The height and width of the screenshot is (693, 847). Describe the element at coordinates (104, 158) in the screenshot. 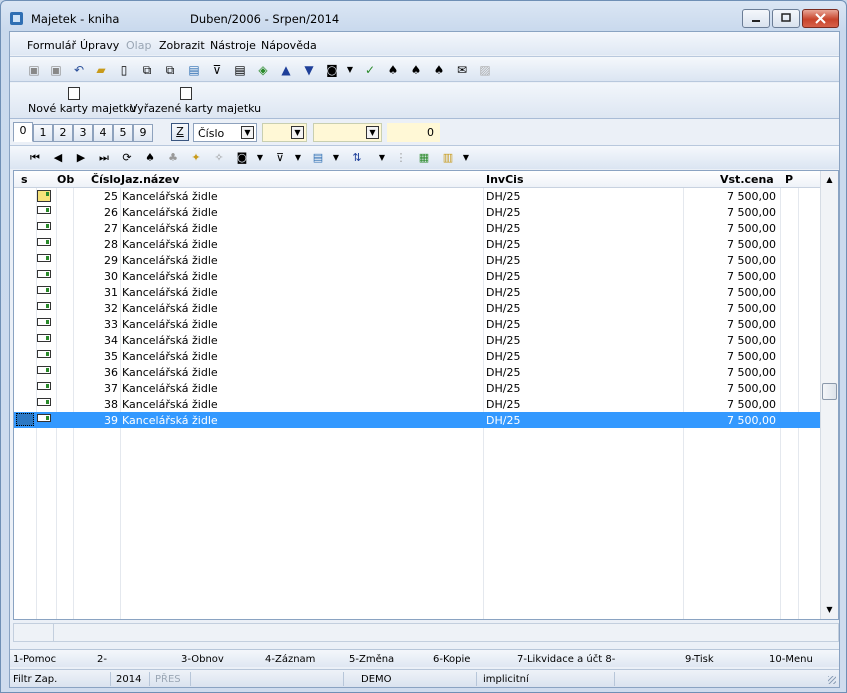

I see `last-record-icon: ⏭` at that location.